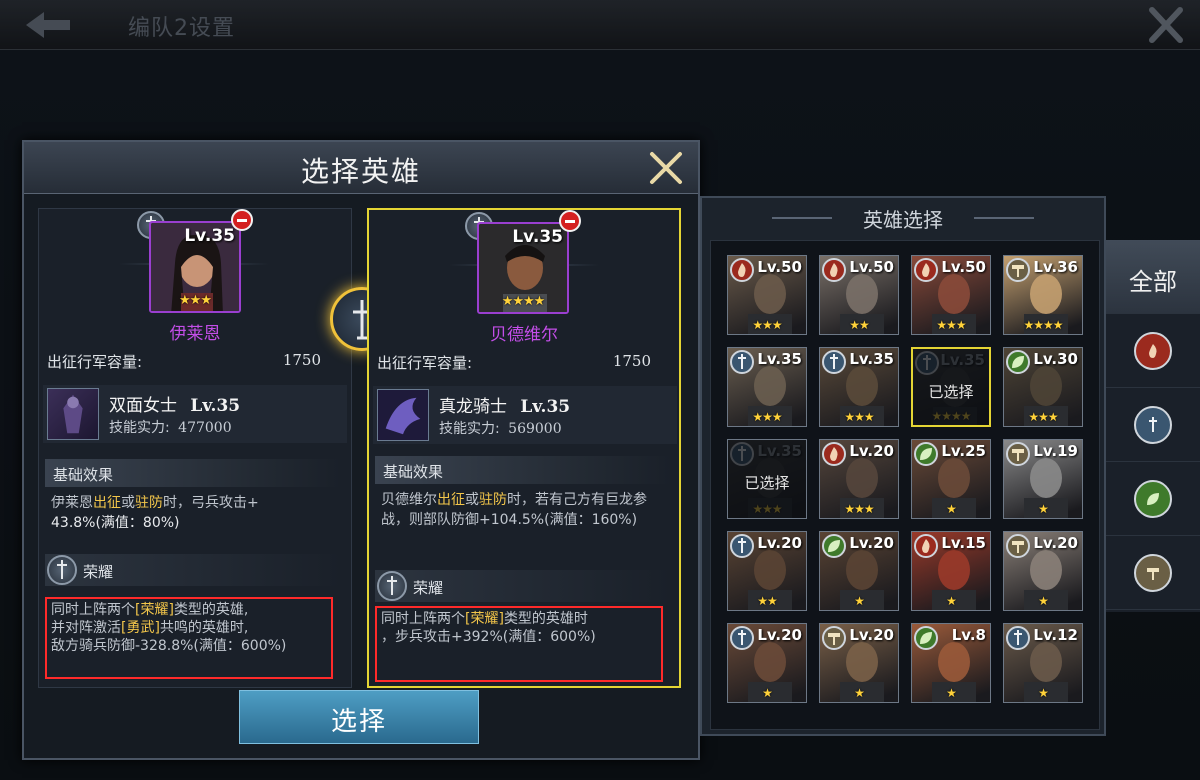 The image size is (1200, 780). What do you see at coordinates (1043, 479) in the screenshot?
I see `hero-card: Lv.19 ★` at bounding box center [1043, 479].